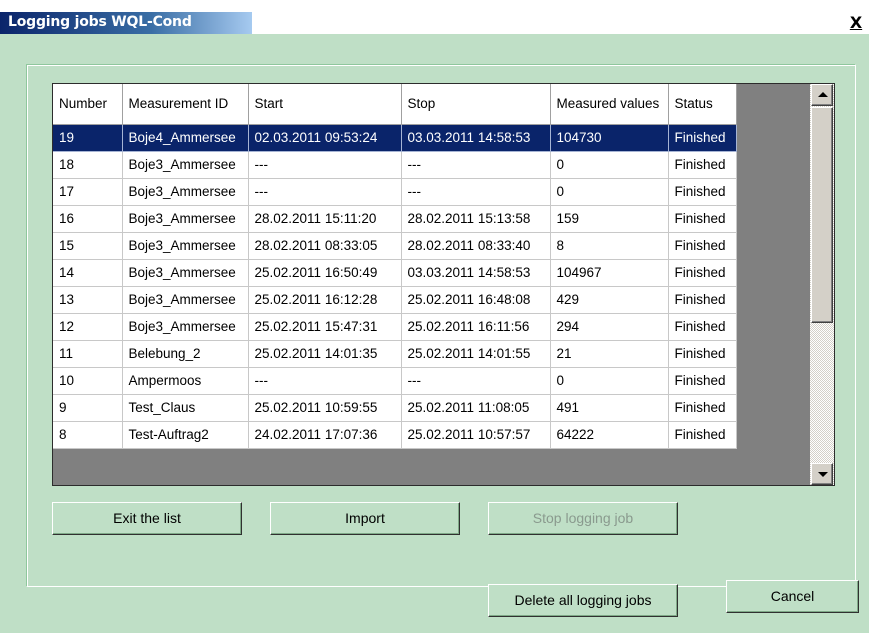  What do you see at coordinates (583, 518) in the screenshot?
I see `stop-logging-job-button: Stop logging job` at bounding box center [583, 518].